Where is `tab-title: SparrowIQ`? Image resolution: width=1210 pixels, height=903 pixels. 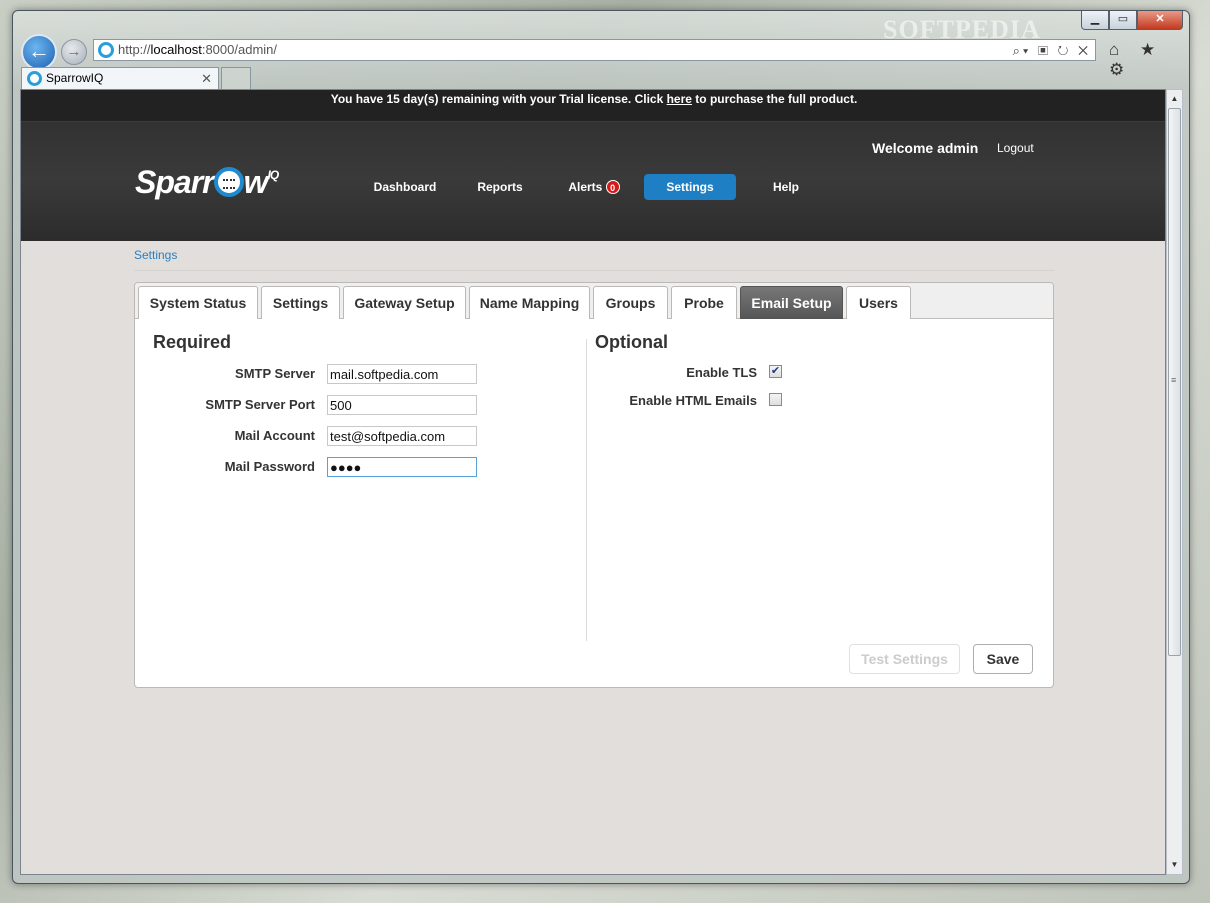
tab-title: SparrowIQ is located at coordinates (75, 78).